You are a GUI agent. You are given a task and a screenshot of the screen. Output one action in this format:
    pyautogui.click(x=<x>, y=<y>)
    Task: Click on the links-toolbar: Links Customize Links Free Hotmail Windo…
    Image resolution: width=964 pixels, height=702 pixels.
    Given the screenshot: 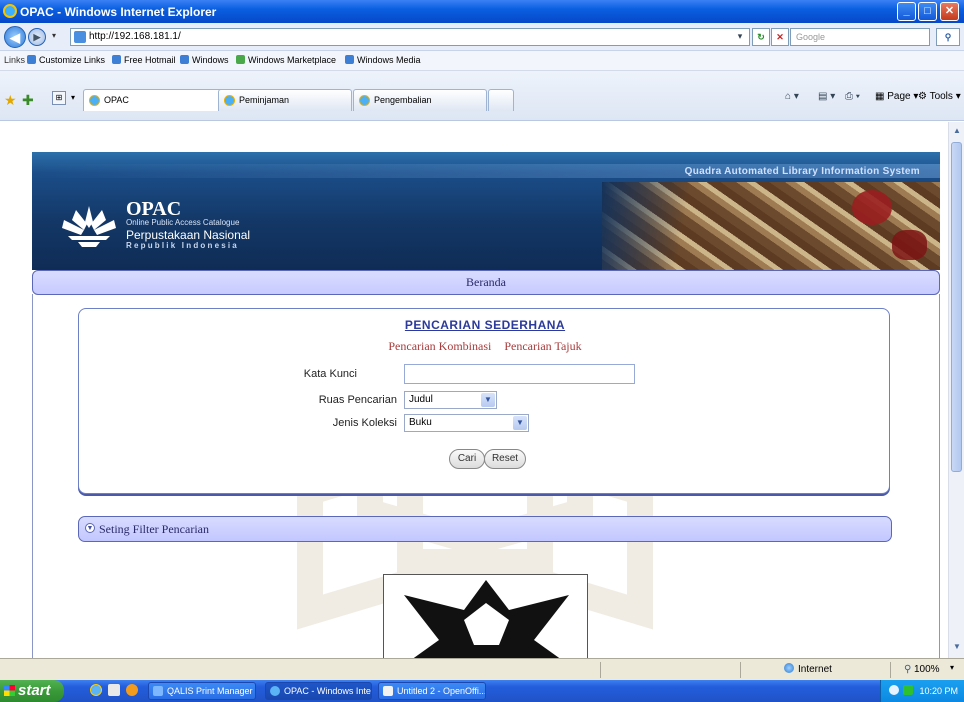 What is the action you would take?
    pyautogui.click(x=482, y=61)
    